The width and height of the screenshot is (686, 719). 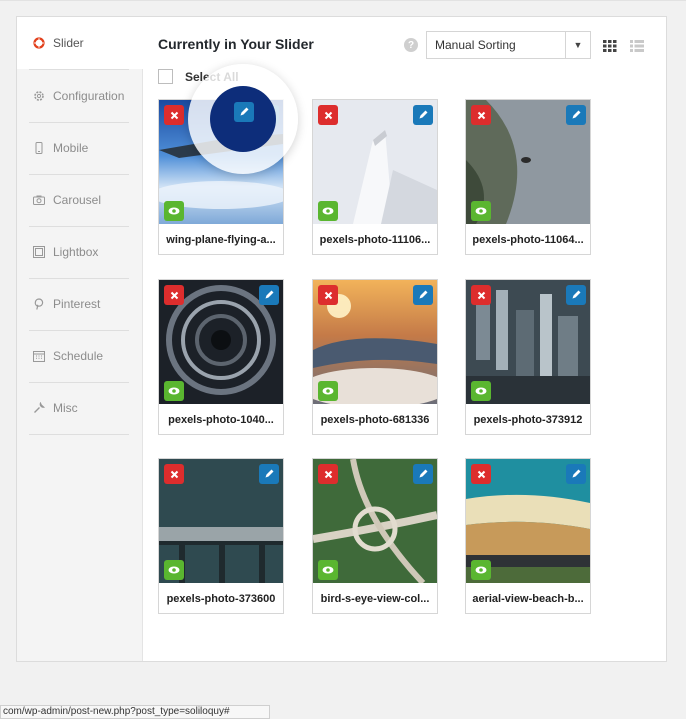 I want to click on sidebar-item-label: Mobile, so click(x=71, y=148).